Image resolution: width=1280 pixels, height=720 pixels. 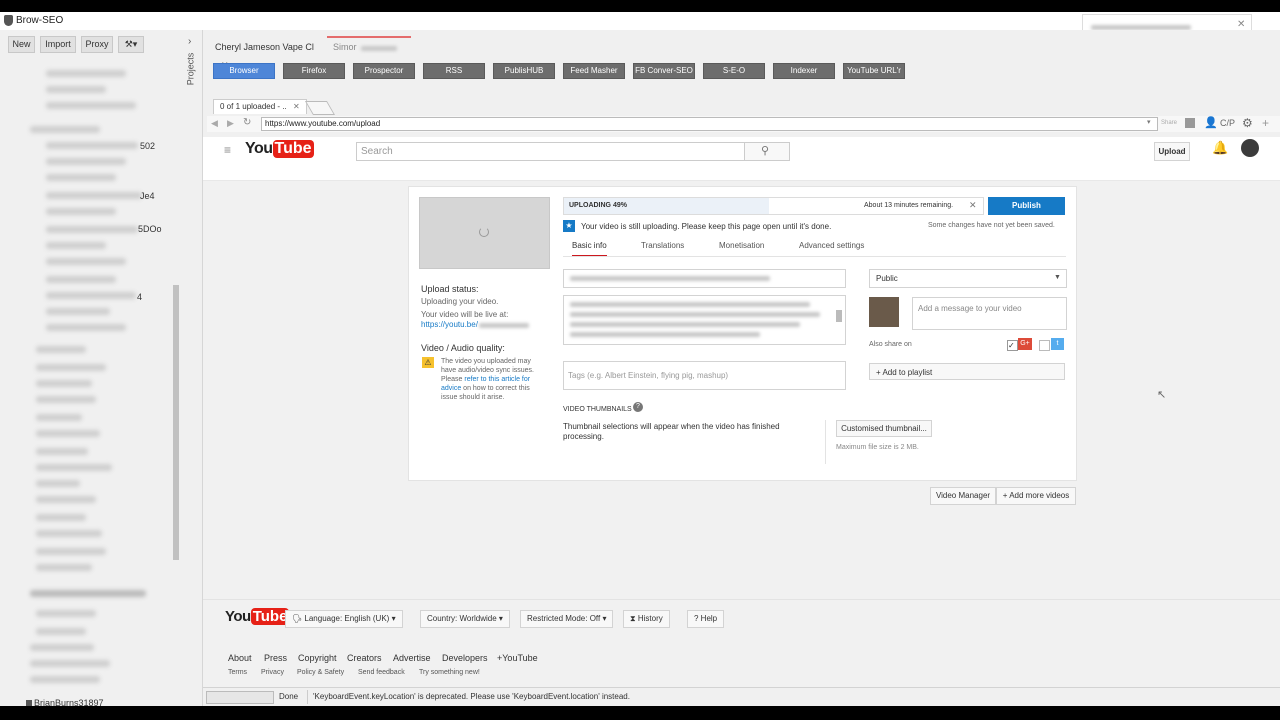 What do you see at coordinates (264, 47) in the screenshot?
I see `doc-tab-label: Cheryl Jameson Vape Cl` at bounding box center [264, 47].